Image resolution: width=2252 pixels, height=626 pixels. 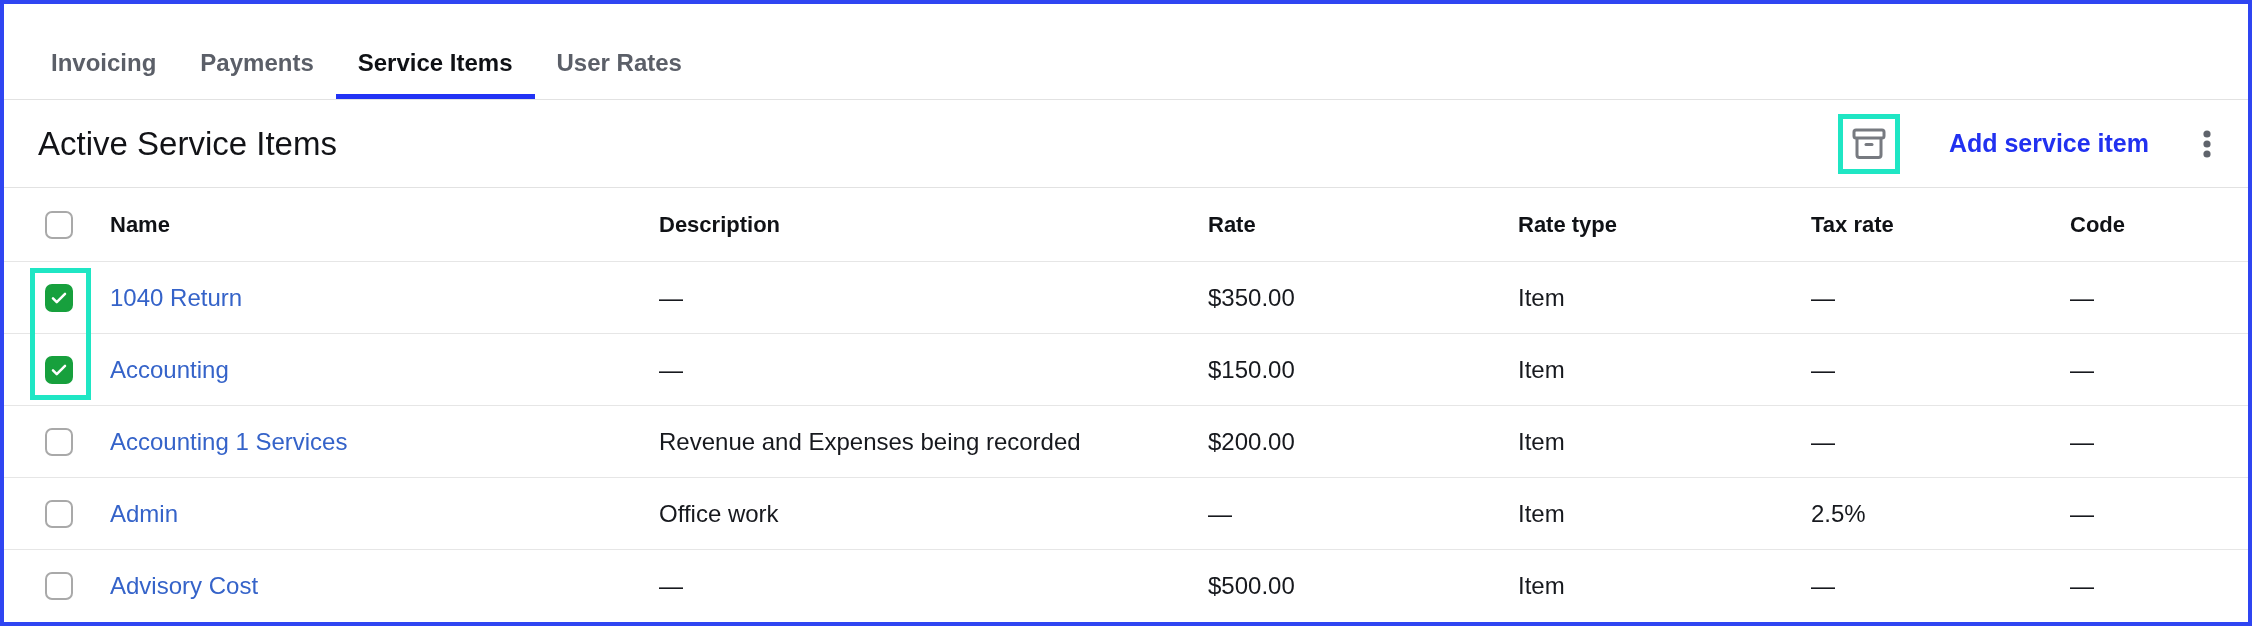 What do you see at coordinates (257, 69) in the screenshot?
I see `tab: Payments` at bounding box center [257, 69].